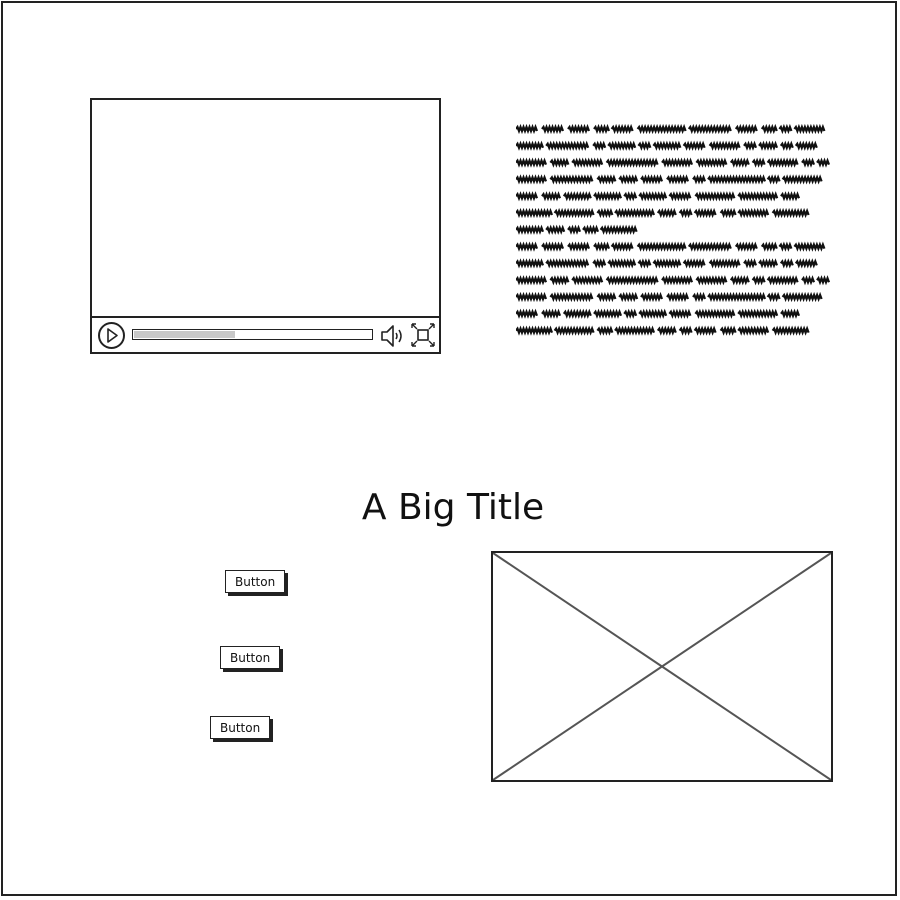 The height and width of the screenshot is (900, 900). Describe the element at coordinates (453, 507) in the screenshot. I see `page-title: A Big Title` at that location.